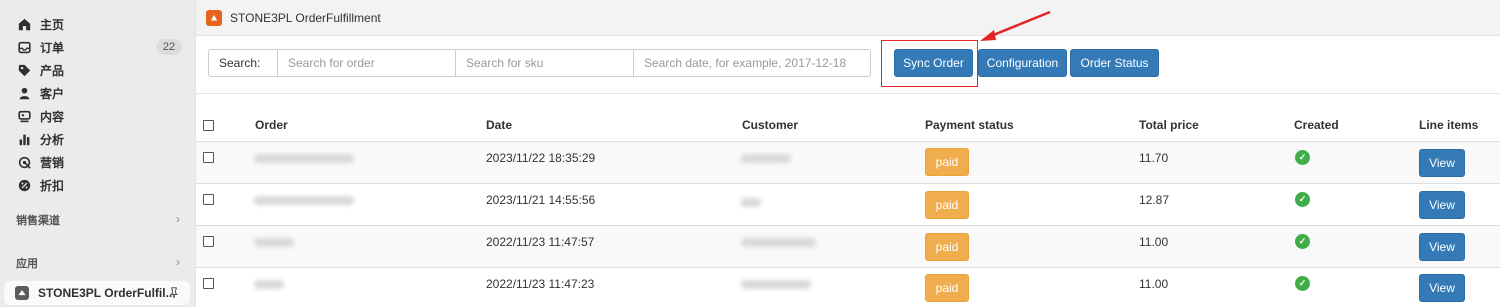 The width and height of the screenshot is (1500, 307). Describe the element at coordinates (541, 158) in the screenshot. I see `order-date: 2023/11/22 18:35:29` at that location.